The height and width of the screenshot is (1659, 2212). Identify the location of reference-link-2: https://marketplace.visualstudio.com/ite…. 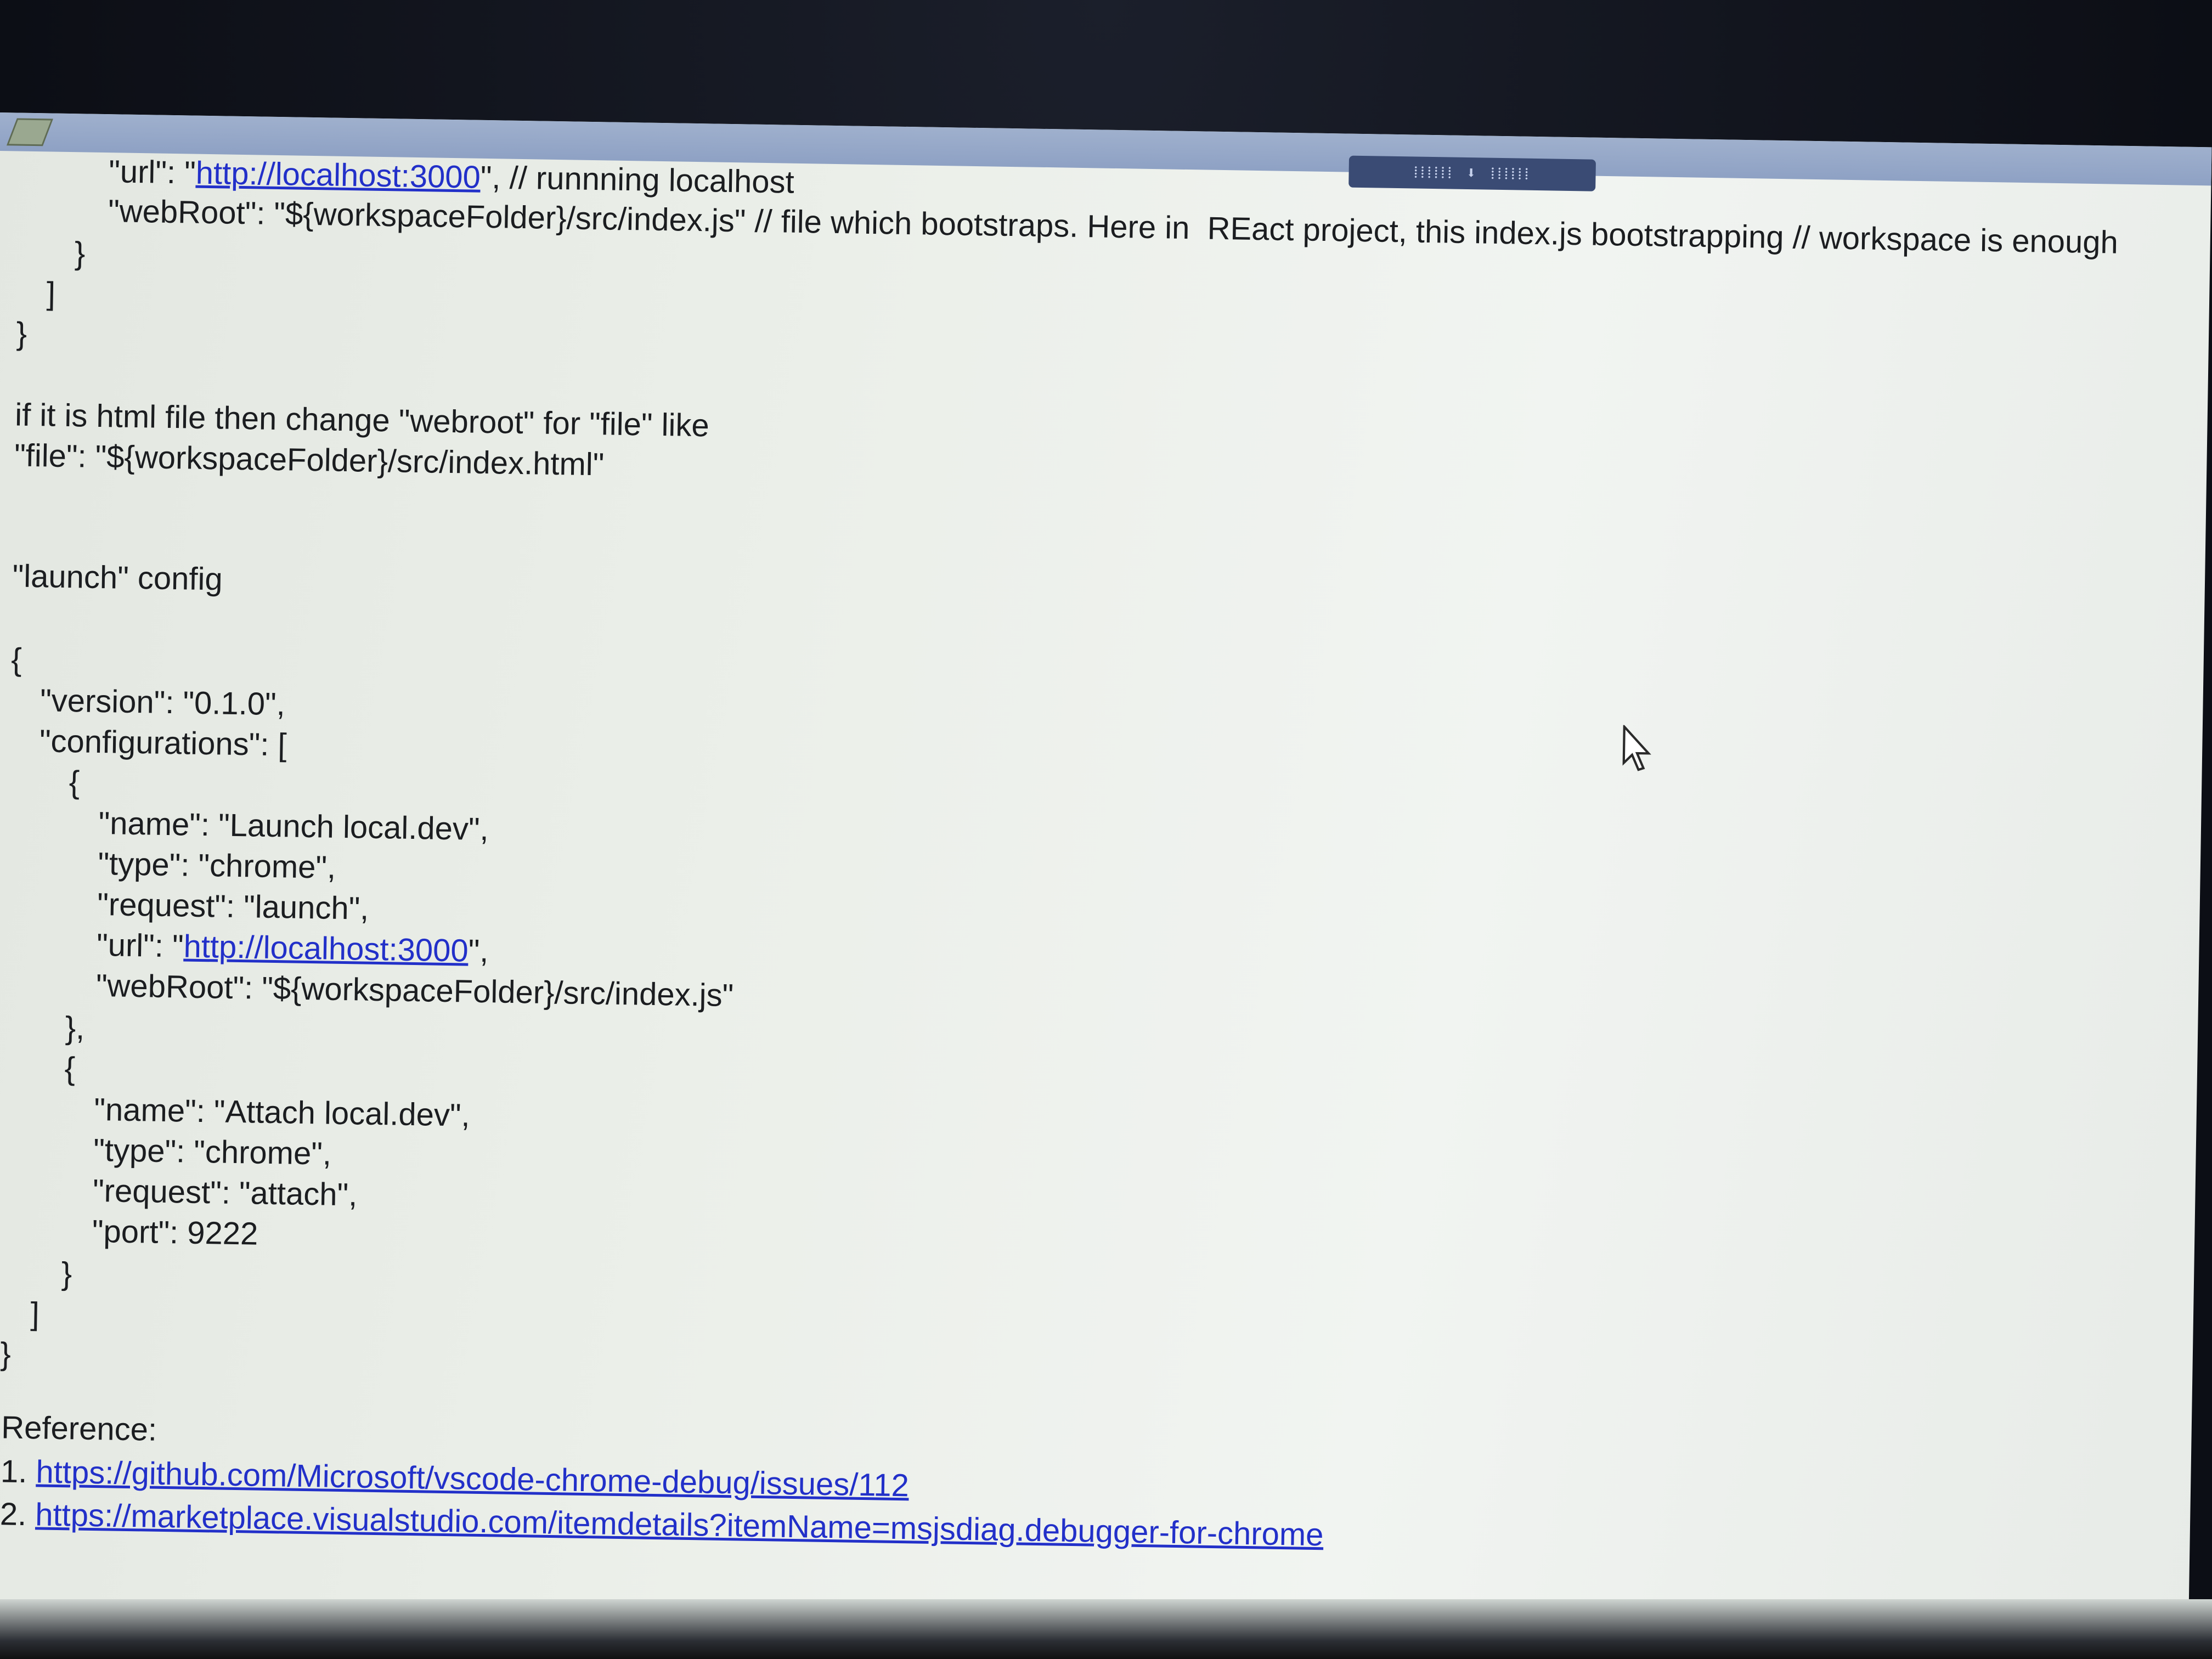
(679, 1525).